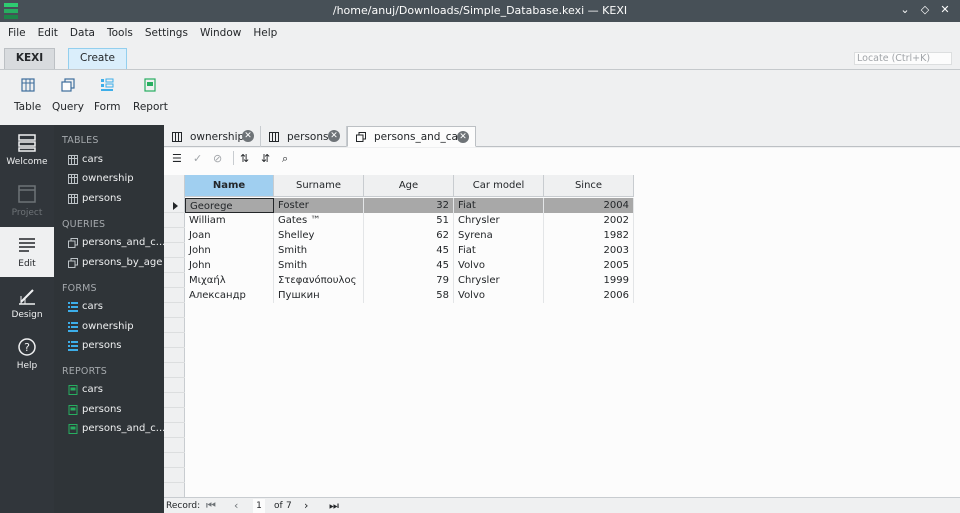 This screenshot has height=513, width=960. I want to click on table-cell-age: 62, so click(409, 235).